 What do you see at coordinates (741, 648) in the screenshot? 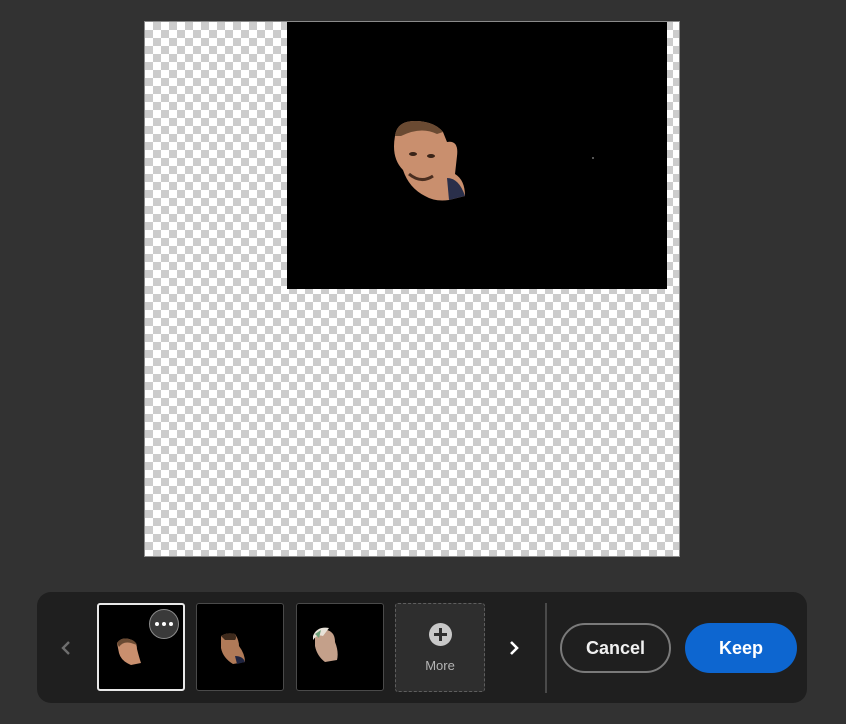
I see `keep-button: Keep` at bounding box center [741, 648].